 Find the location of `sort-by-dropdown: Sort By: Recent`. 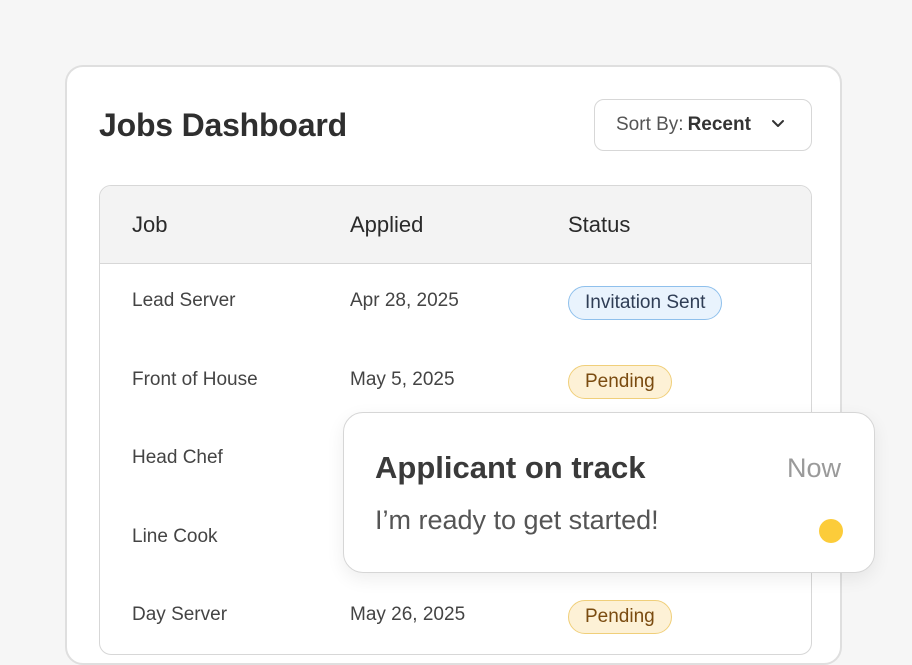

sort-by-dropdown: Sort By: Recent is located at coordinates (703, 125).